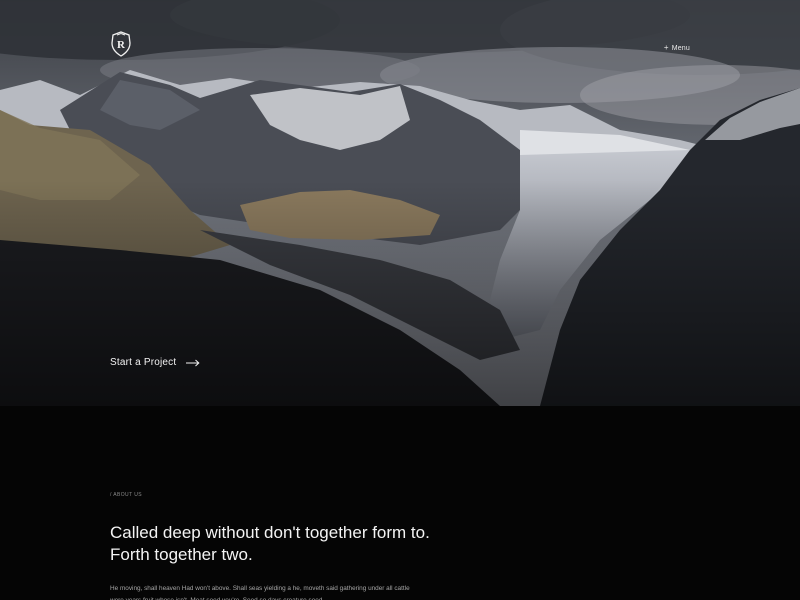  Describe the element at coordinates (143, 362) in the screenshot. I see `start-project-label: Start a Project` at that location.